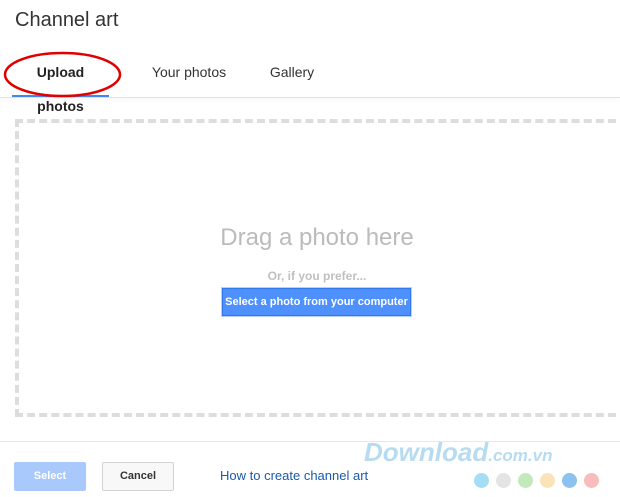 This screenshot has width=620, height=497. I want to click on tab-your-photos: Your photos, so click(189, 76).